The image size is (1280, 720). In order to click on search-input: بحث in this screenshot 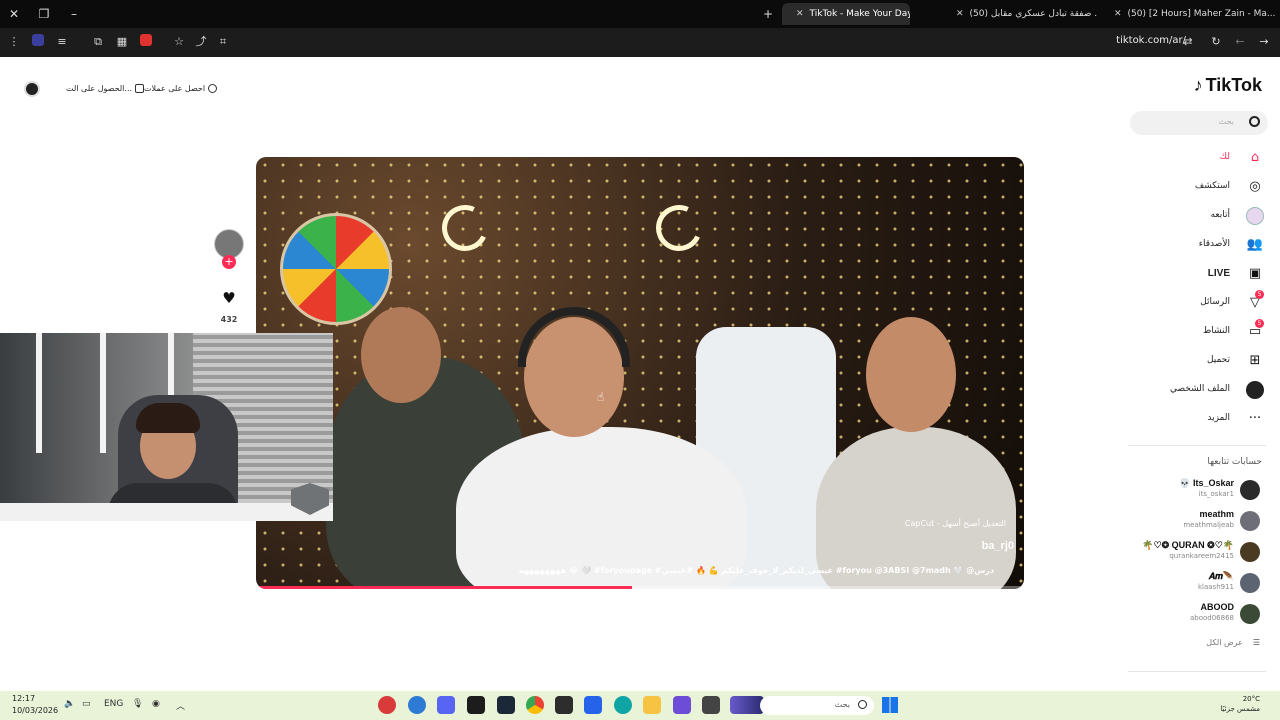, I will do `click(1199, 123)`.